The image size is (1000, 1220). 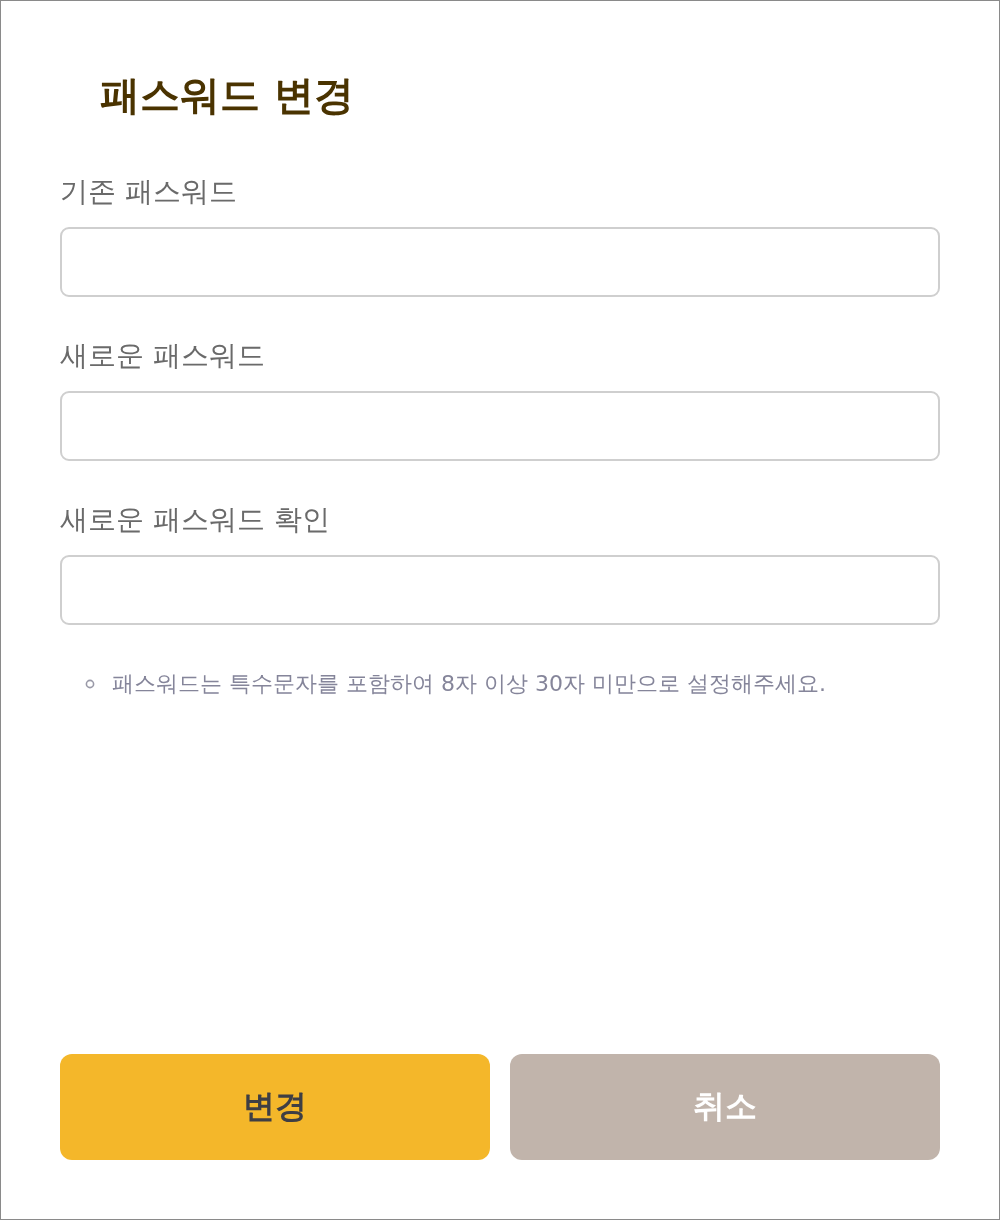 I want to click on field-label: 기존 패스워드, so click(x=148, y=192).